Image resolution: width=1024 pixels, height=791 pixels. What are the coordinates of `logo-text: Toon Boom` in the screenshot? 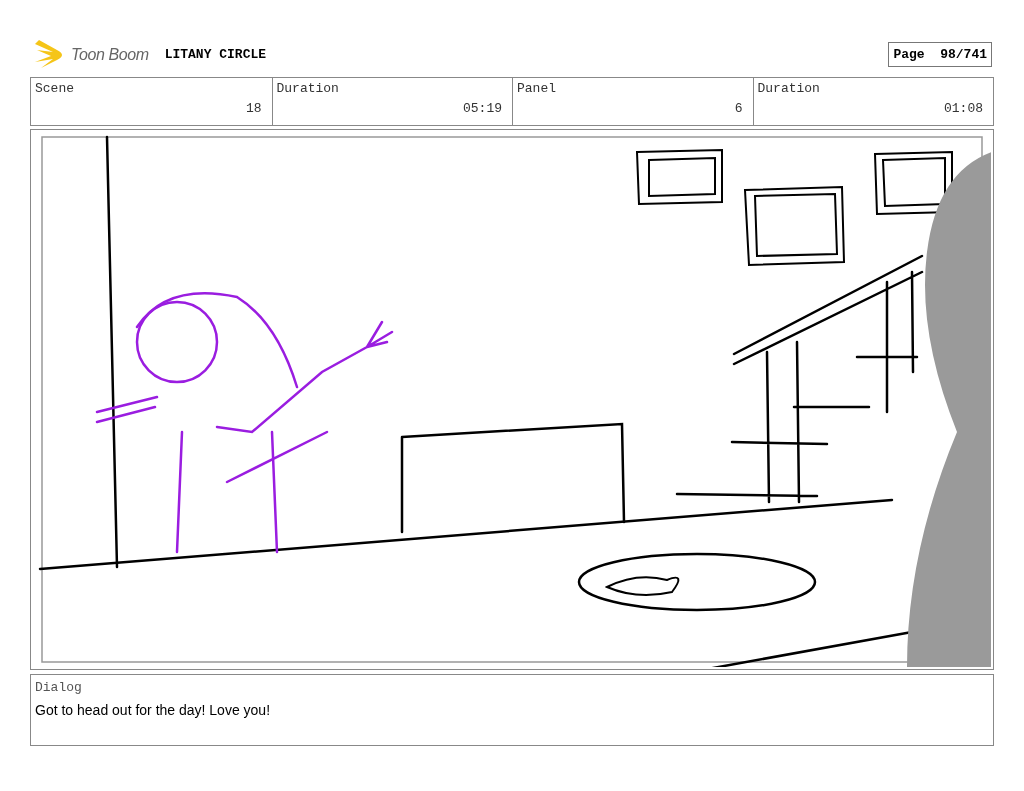 It's located at (110, 54).